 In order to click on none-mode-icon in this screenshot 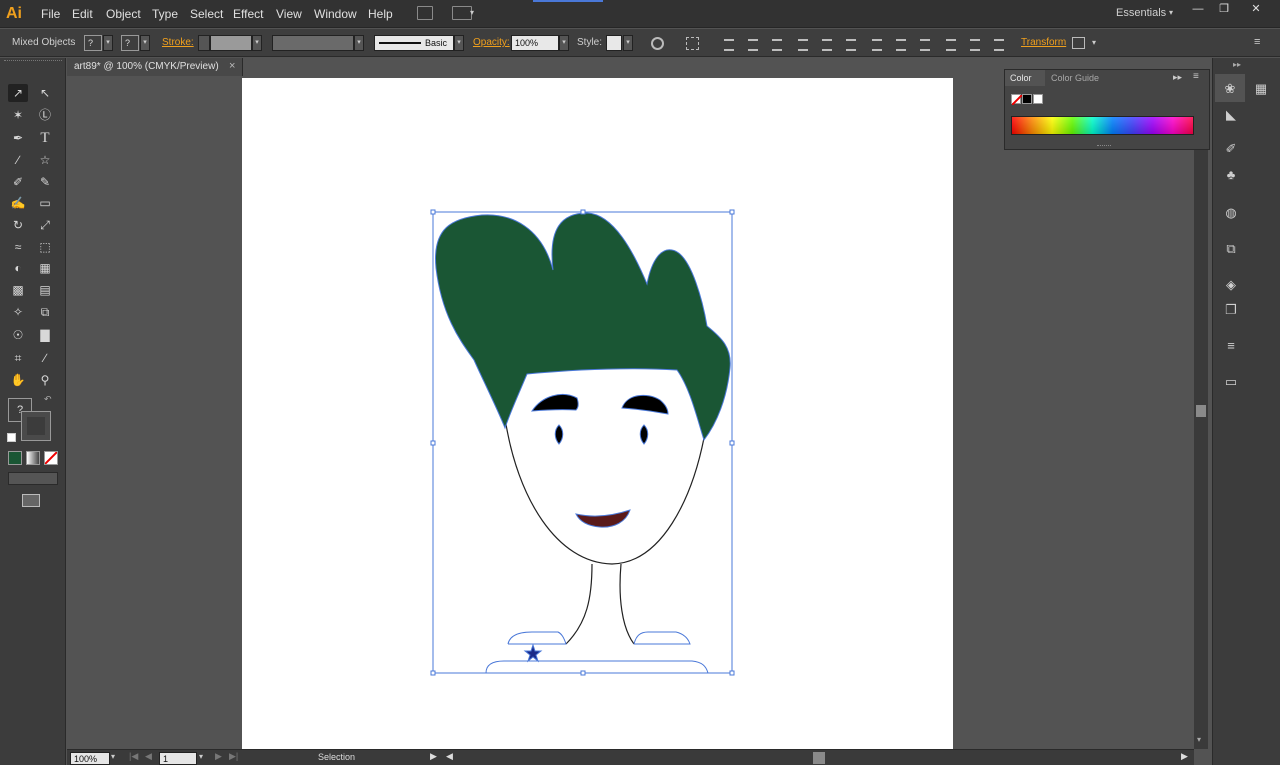, I will do `click(51, 458)`.